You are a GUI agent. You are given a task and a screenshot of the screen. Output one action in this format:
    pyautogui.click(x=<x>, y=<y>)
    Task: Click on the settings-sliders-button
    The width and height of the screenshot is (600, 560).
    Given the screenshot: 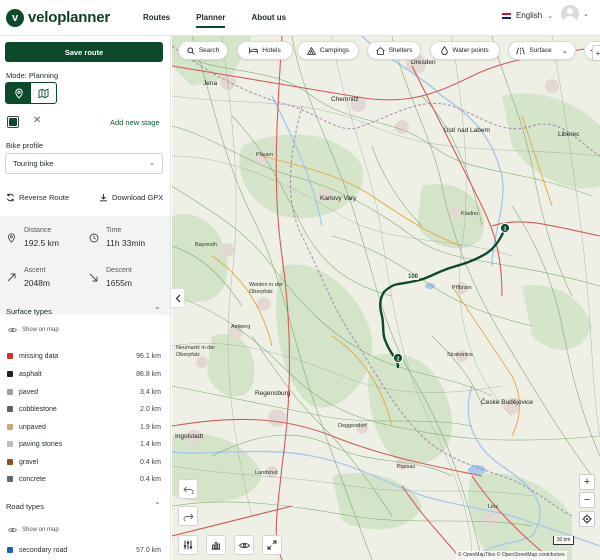 What is the action you would take?
    pyautogui.click(x=188, y=545)
    